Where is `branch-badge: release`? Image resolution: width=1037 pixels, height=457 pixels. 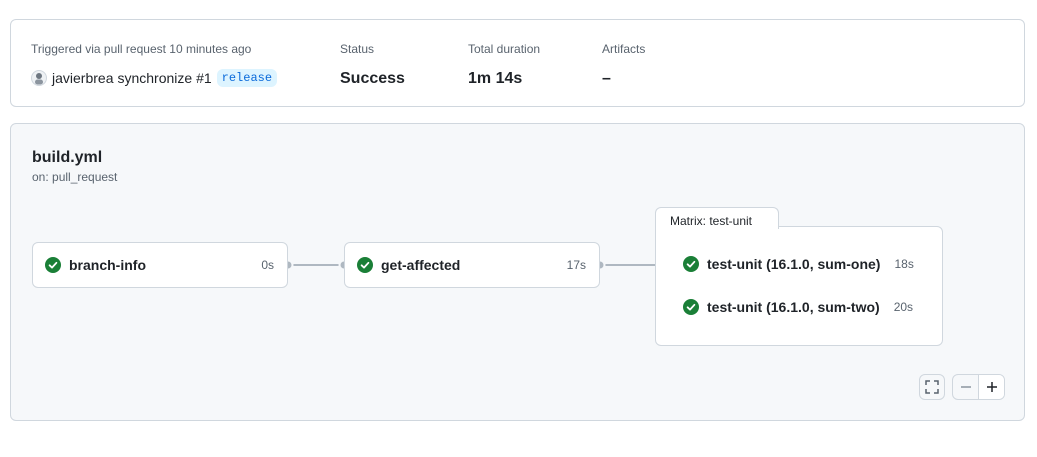
branch-badge: release is located at coordinates (247, 78).